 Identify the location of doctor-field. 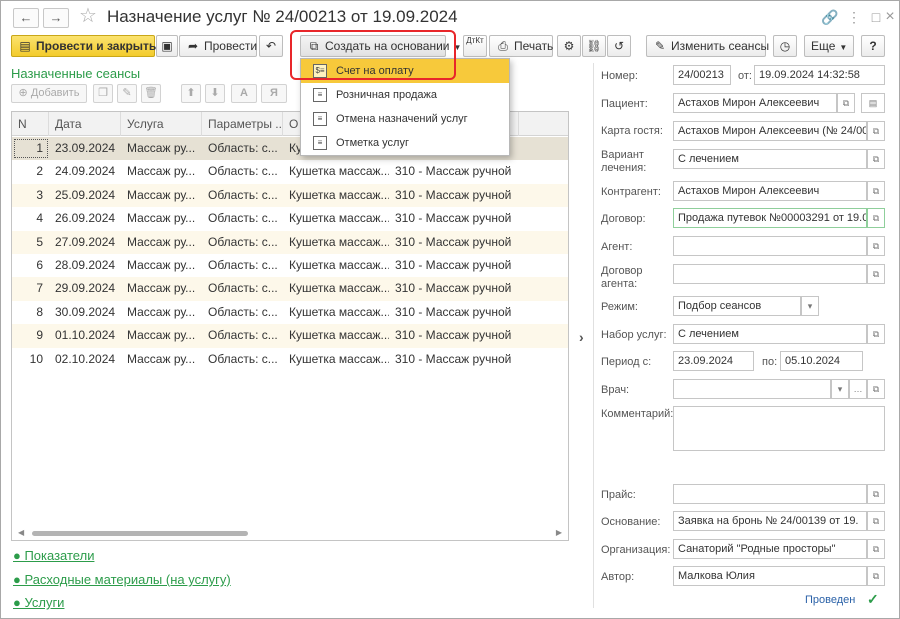
(752, 389).